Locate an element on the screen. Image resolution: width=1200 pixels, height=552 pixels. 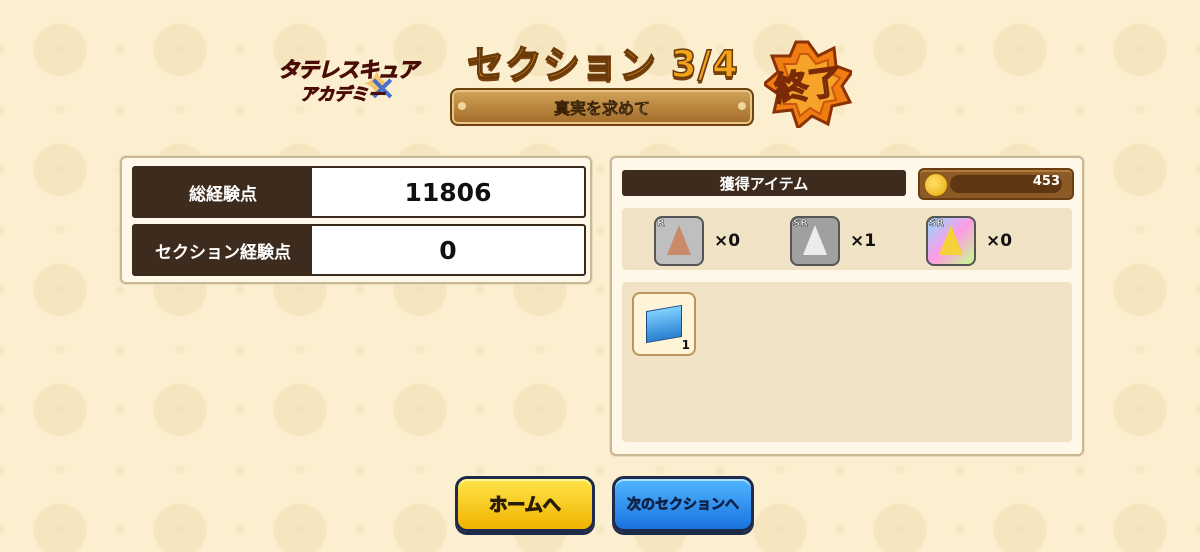
subtitle-bar: 真実を求めて is located at coordinates (602, 107).